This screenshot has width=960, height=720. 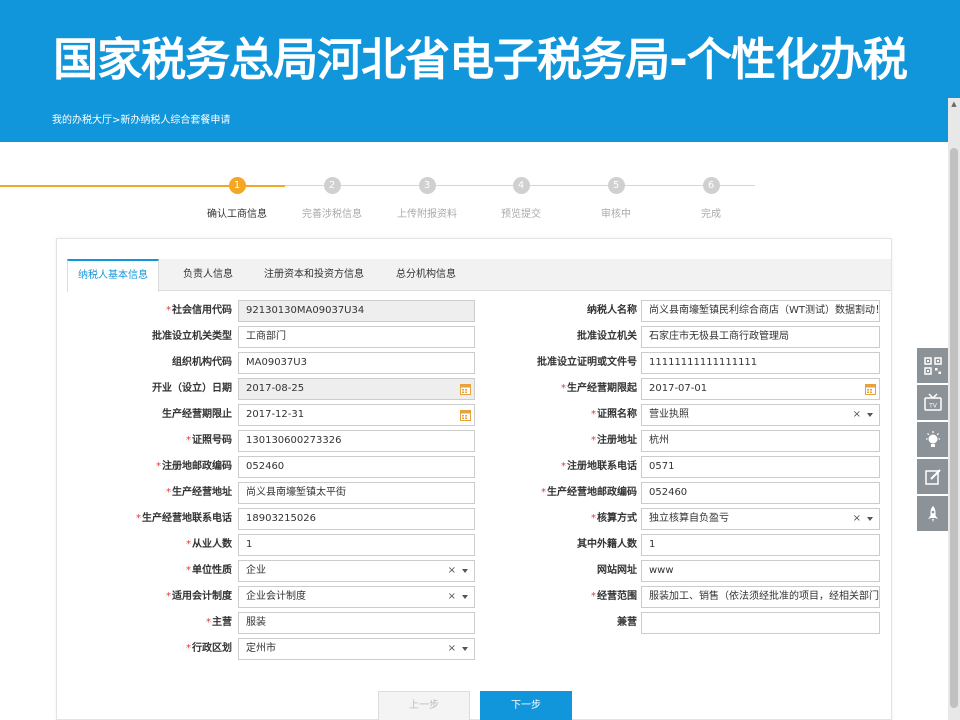 I want to click on field-value: 石家庄市无极县工商行政管理局, so click(x=719, y=336).